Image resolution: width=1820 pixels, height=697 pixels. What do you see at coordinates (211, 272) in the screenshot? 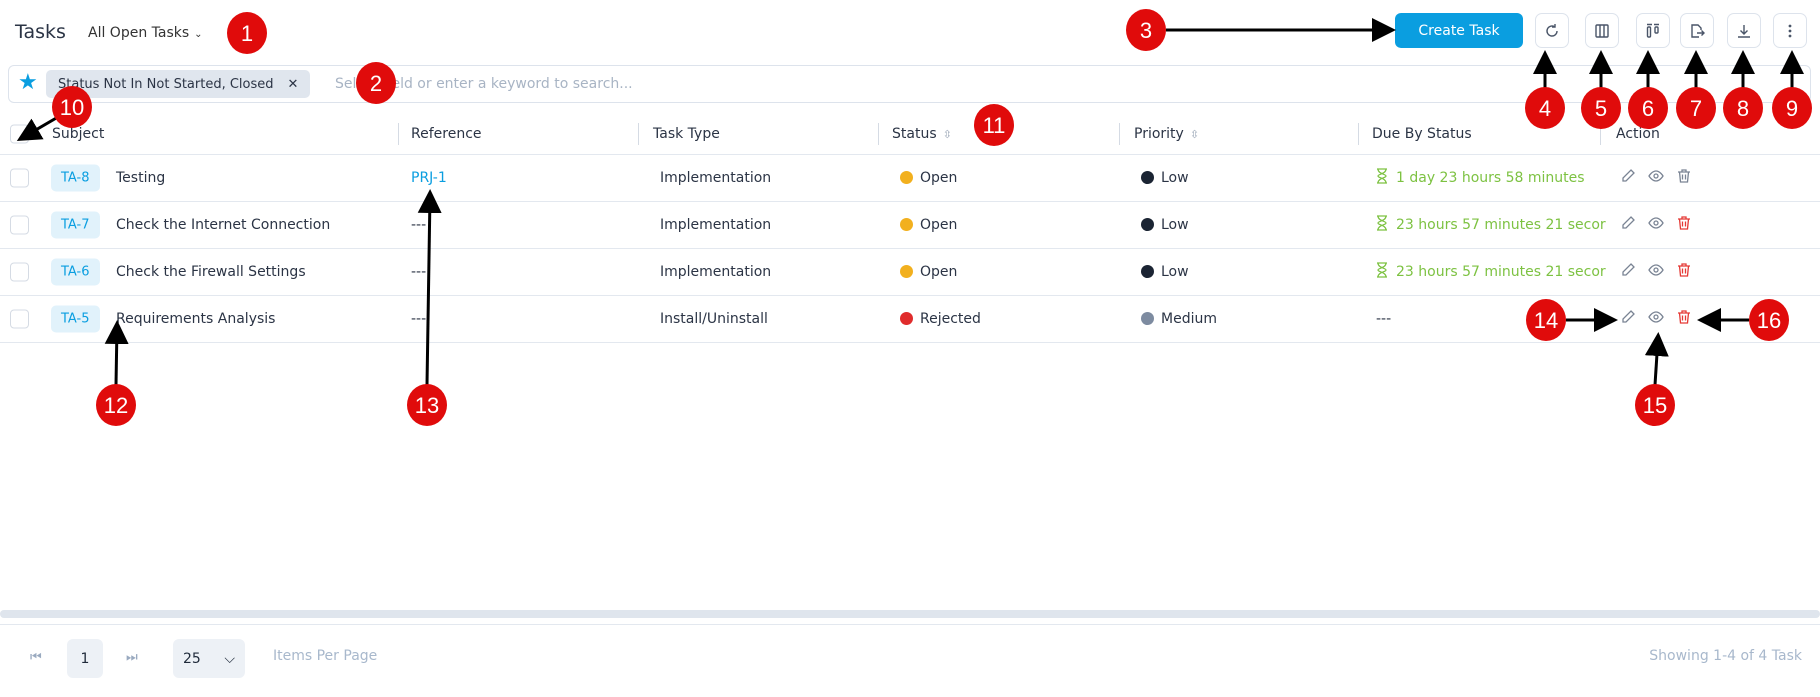
I see `task-subject: Check the Firewall Settings` at bounding box center [211, 272].